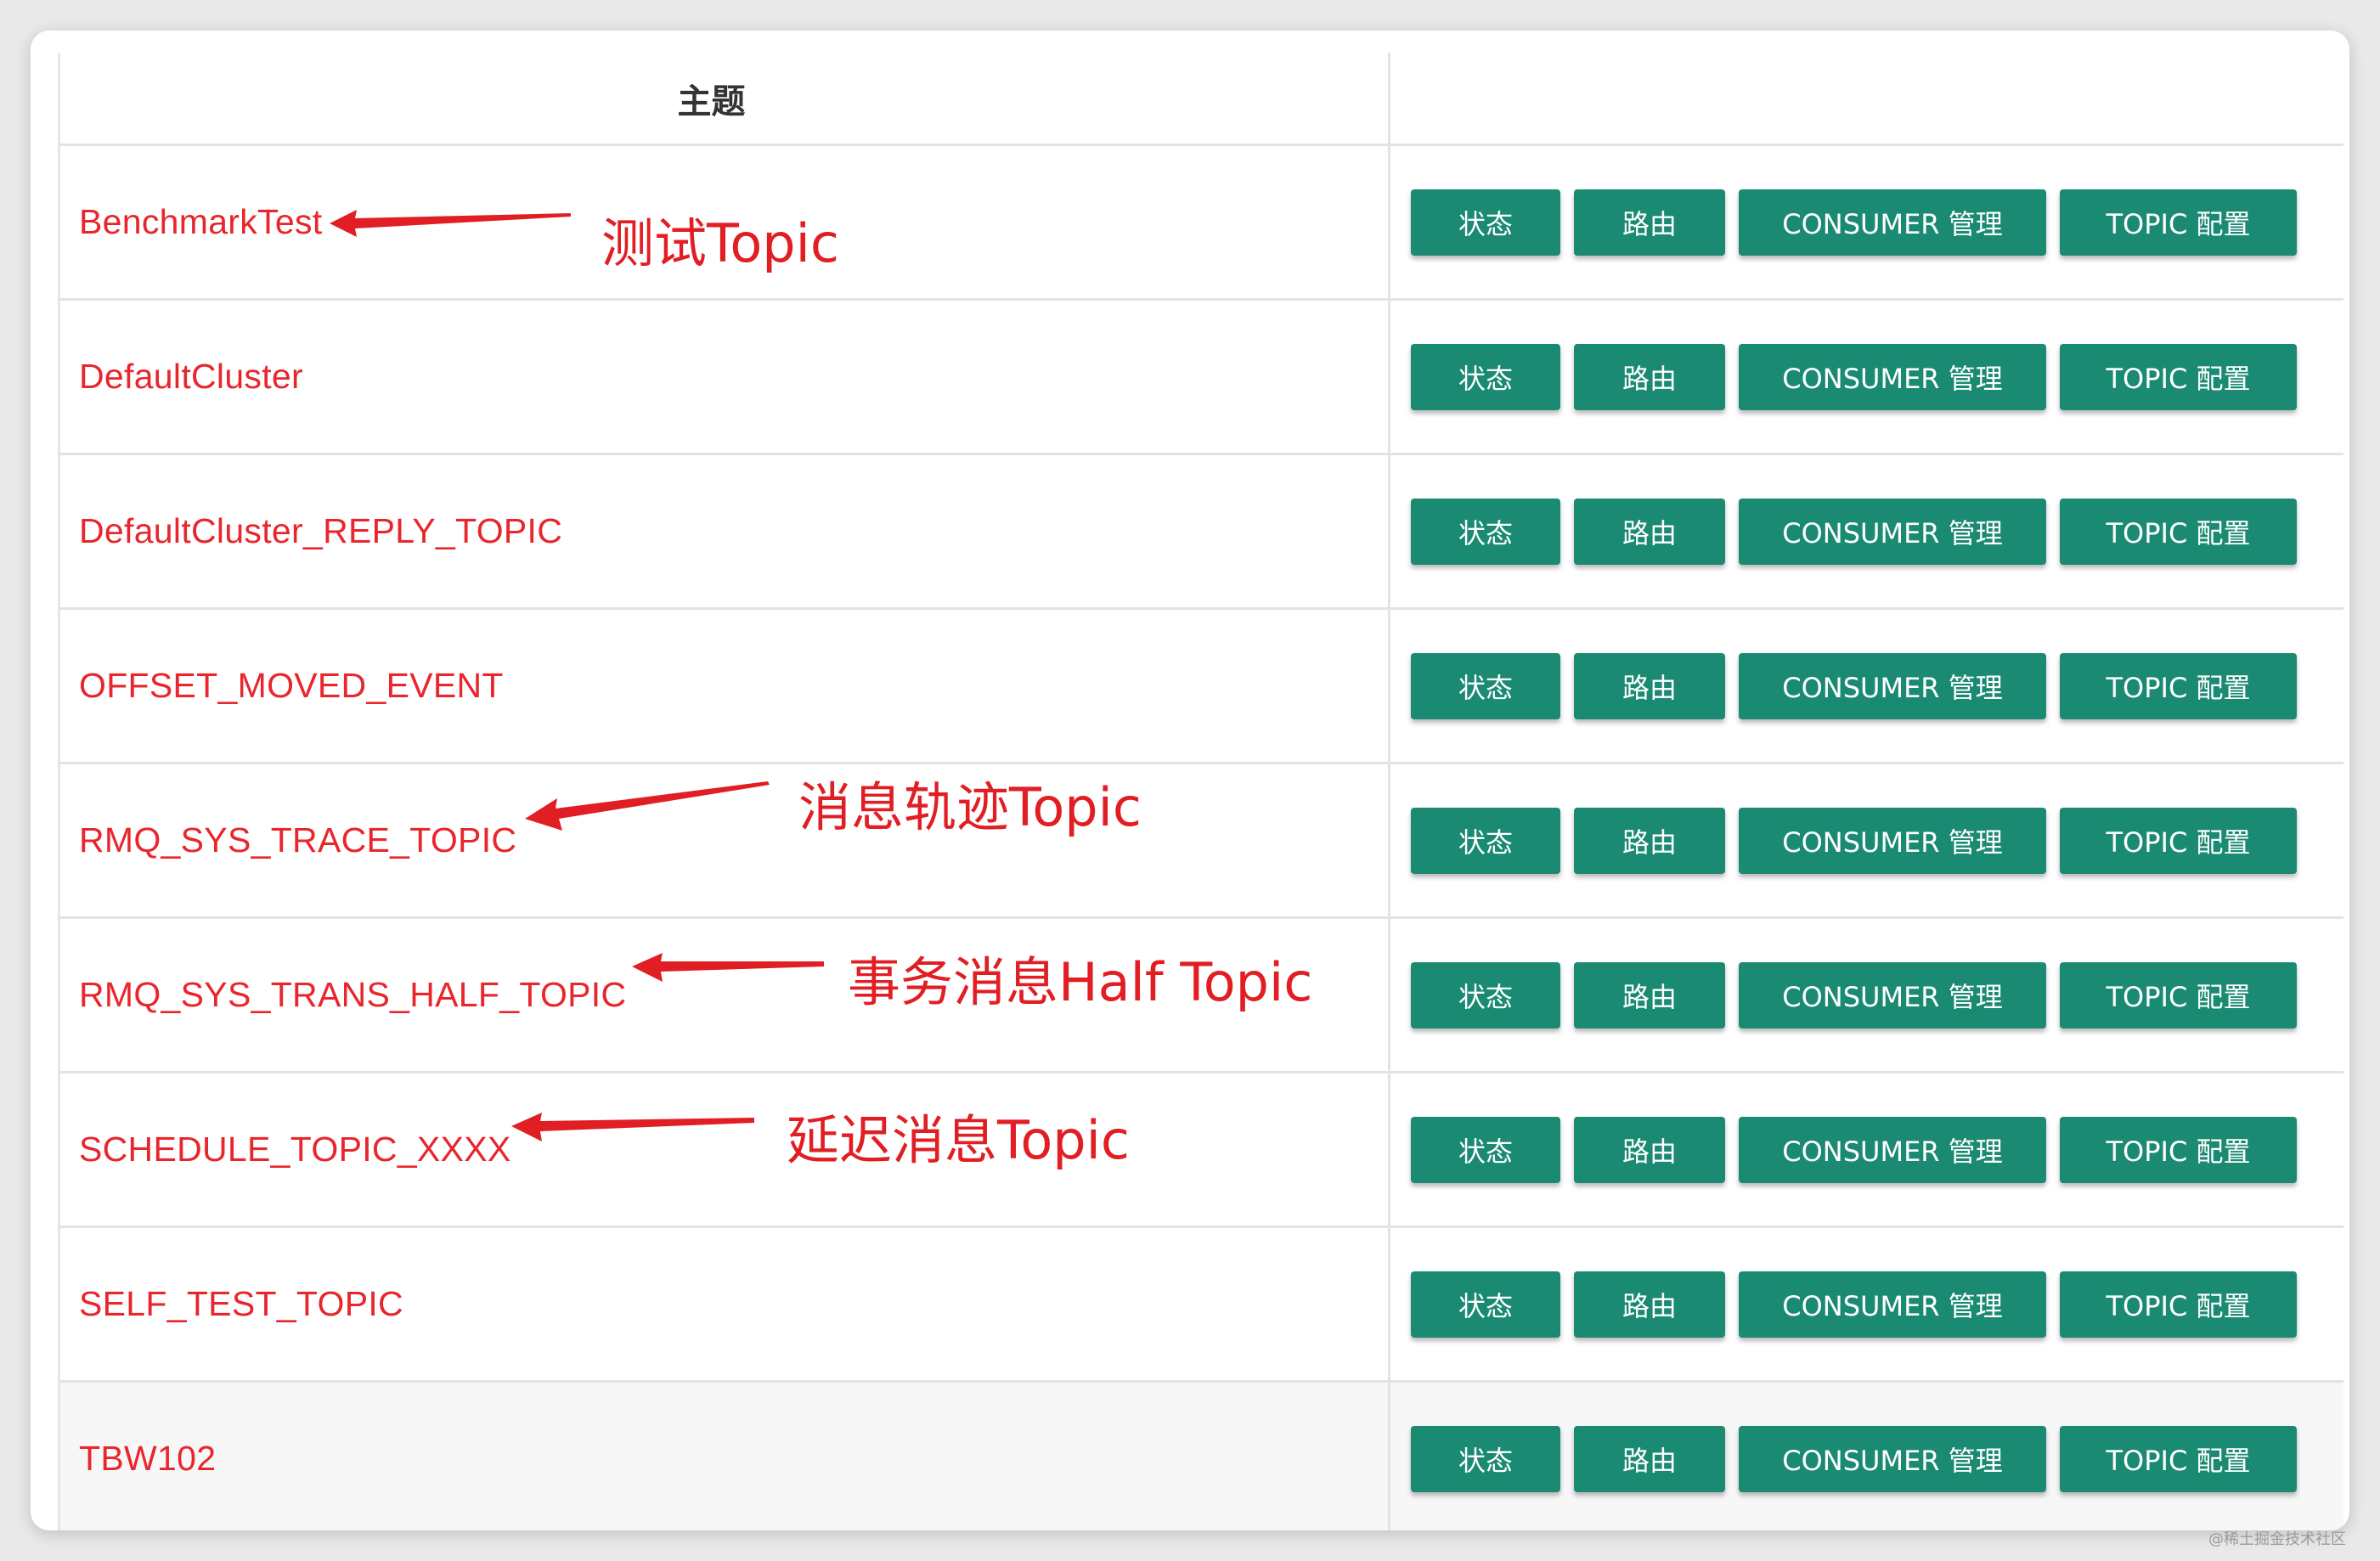  Describe the element at coordinates (147, 1459) in the screenshot. I see `topic-name-link: TBW102` at that location.